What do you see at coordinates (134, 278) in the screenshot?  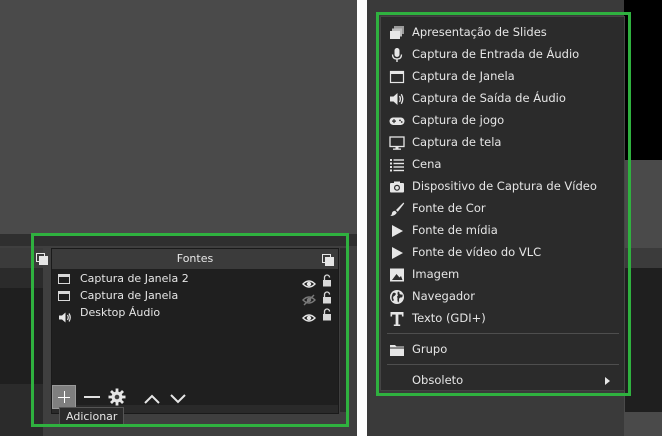 I see `source-item-label: Captura de Janela 2` at bounding box center [134, 278].